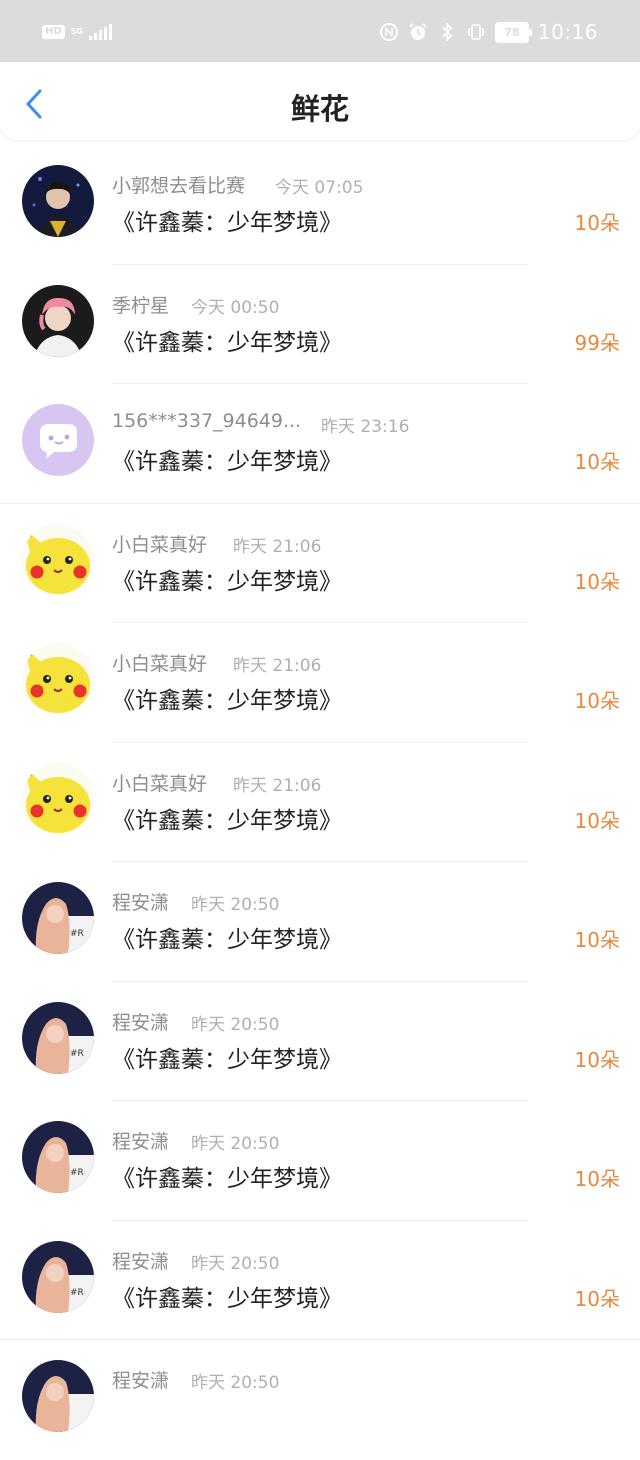 This screenshot has width=640, height=1460. I want to click on status-bar: HD 5G 78 10:16, so click(320, 31).